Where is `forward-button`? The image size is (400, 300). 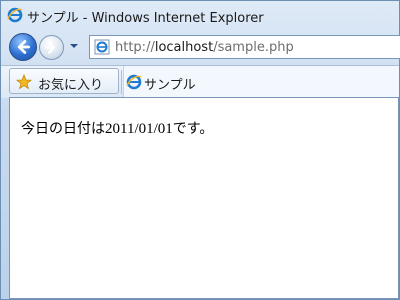
forward-button is located at coordinates (51, 47).